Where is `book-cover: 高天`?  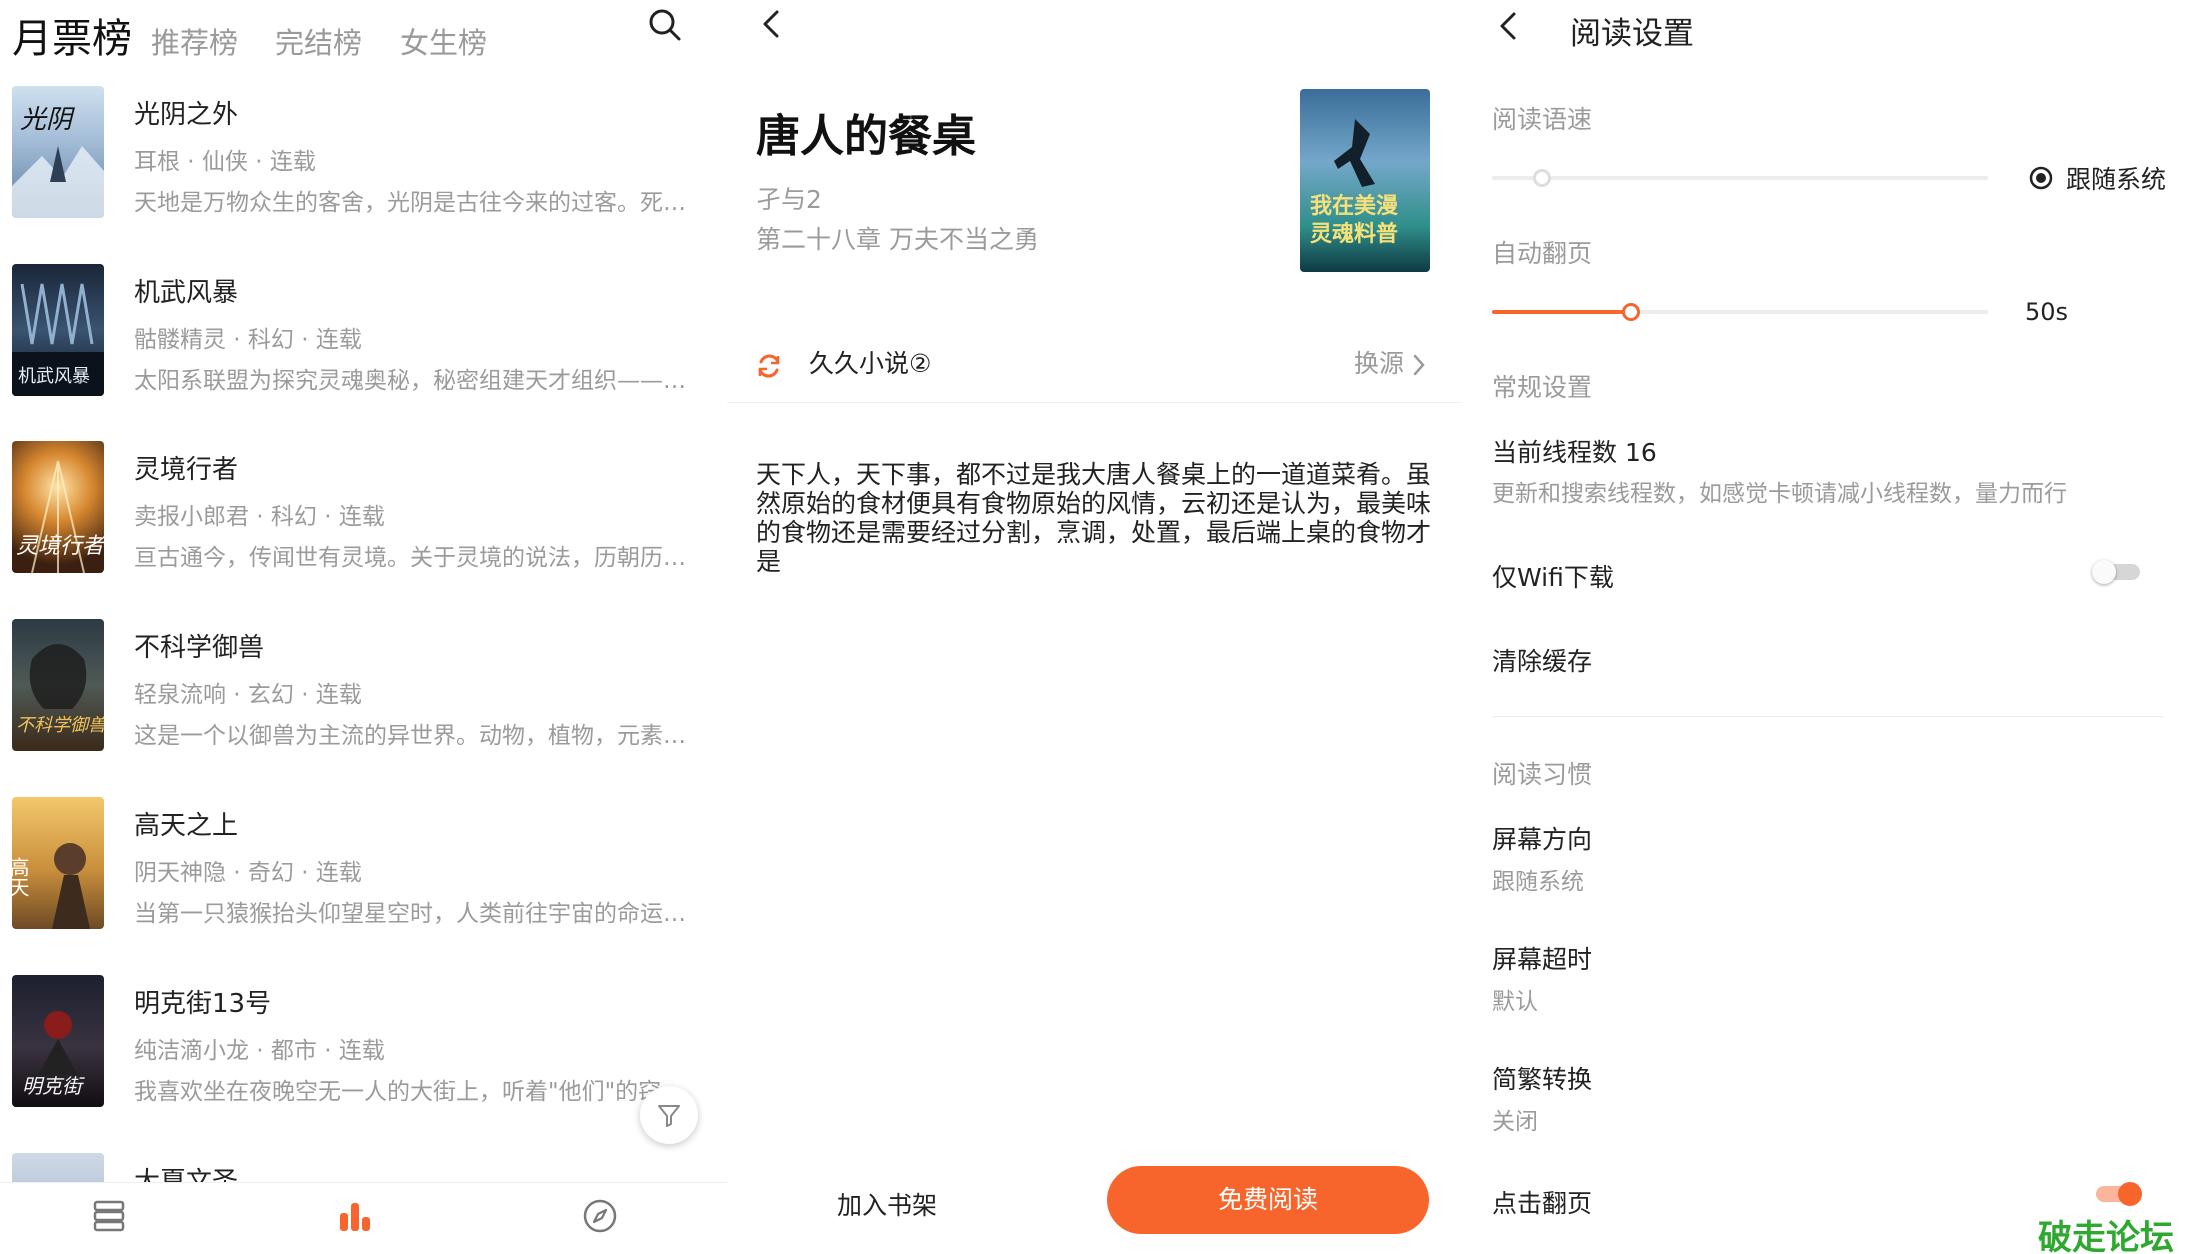
book-cover: 高天 is located at coordinates (58, 863).